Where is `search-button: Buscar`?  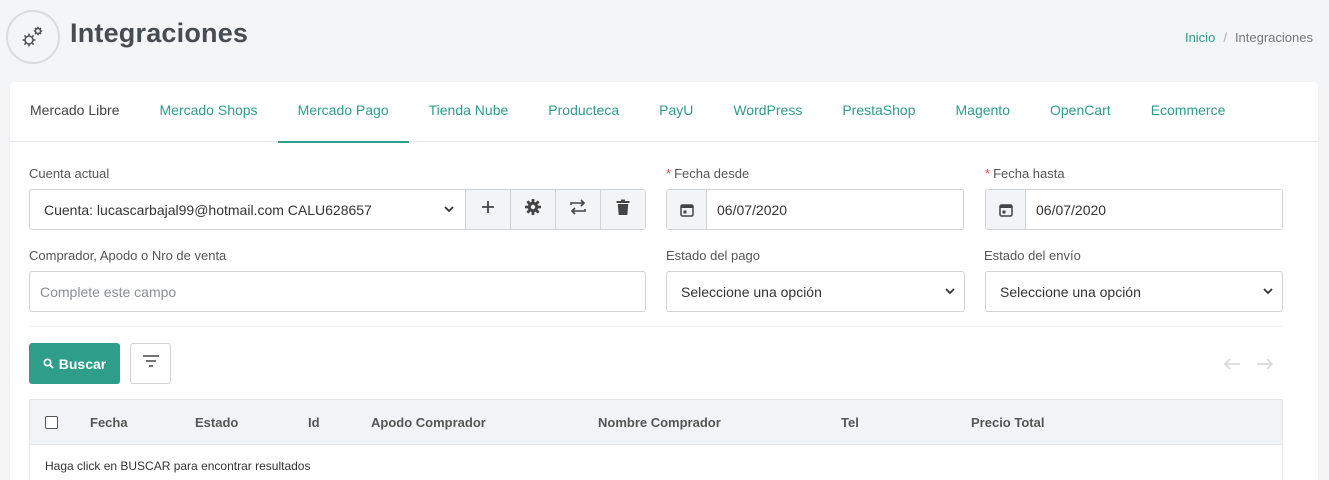 search-button: Buscar is located at coordinates (74, 363).